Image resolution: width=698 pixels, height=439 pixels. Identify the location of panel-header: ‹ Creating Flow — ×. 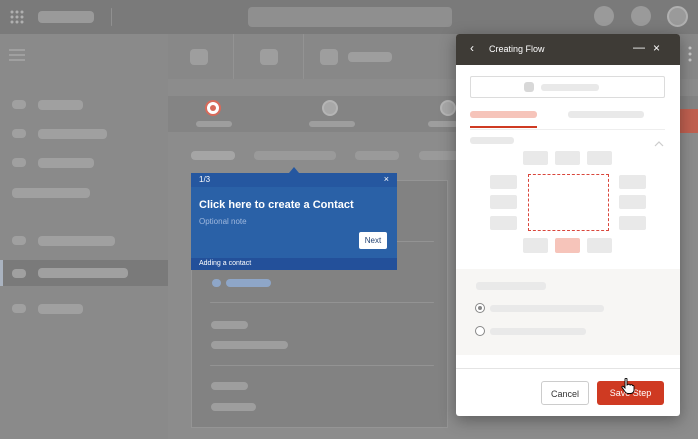
(568, 49).